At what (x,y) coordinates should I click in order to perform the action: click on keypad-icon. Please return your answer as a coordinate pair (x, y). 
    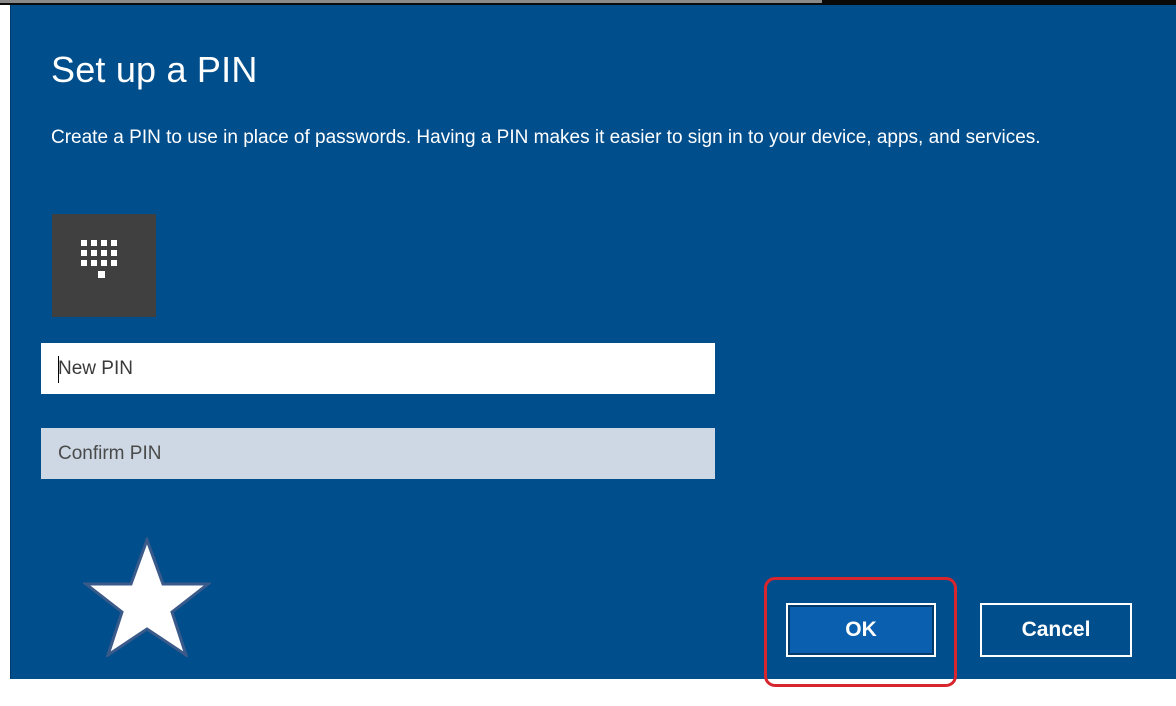
    Looking at the image, I should click on (104, 265).